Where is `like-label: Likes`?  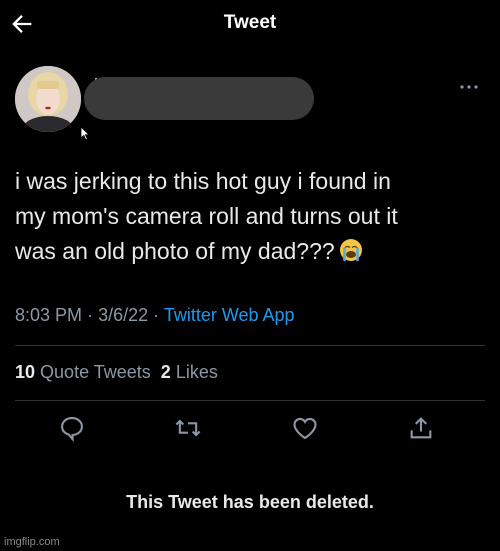
like-label: Likes is located at coordinates (196, 372).